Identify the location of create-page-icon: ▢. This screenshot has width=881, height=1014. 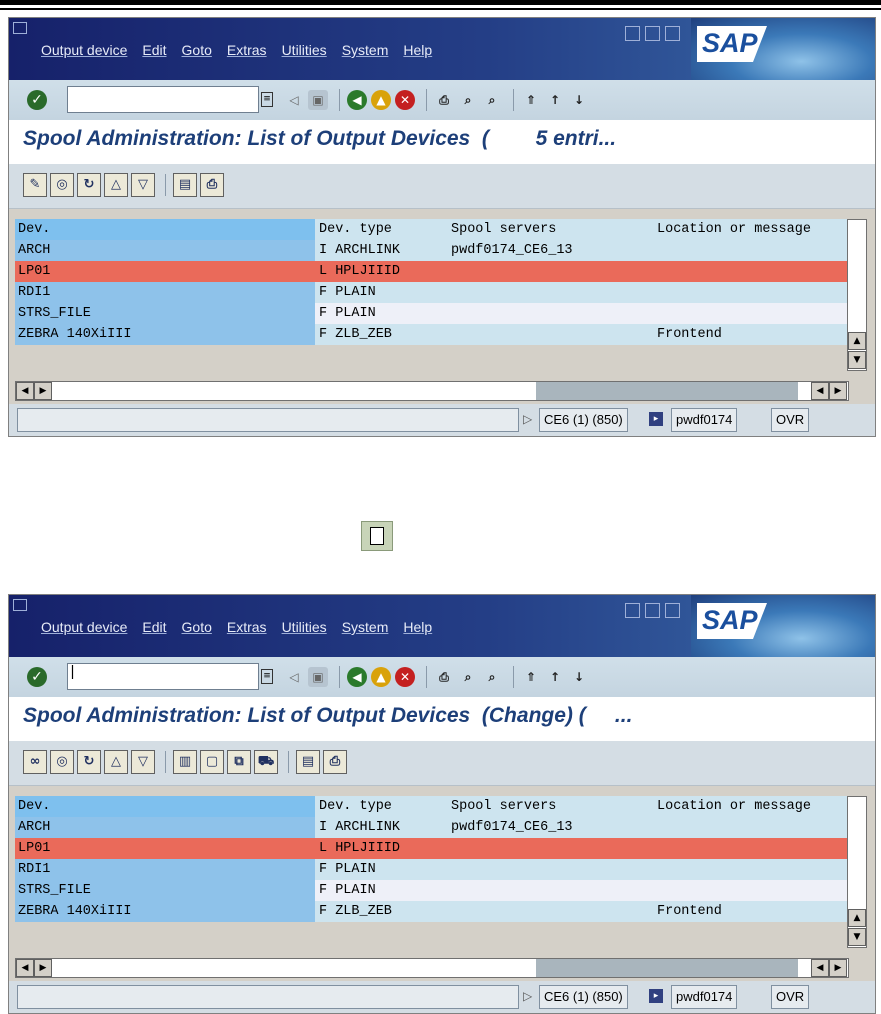
(212, 762).